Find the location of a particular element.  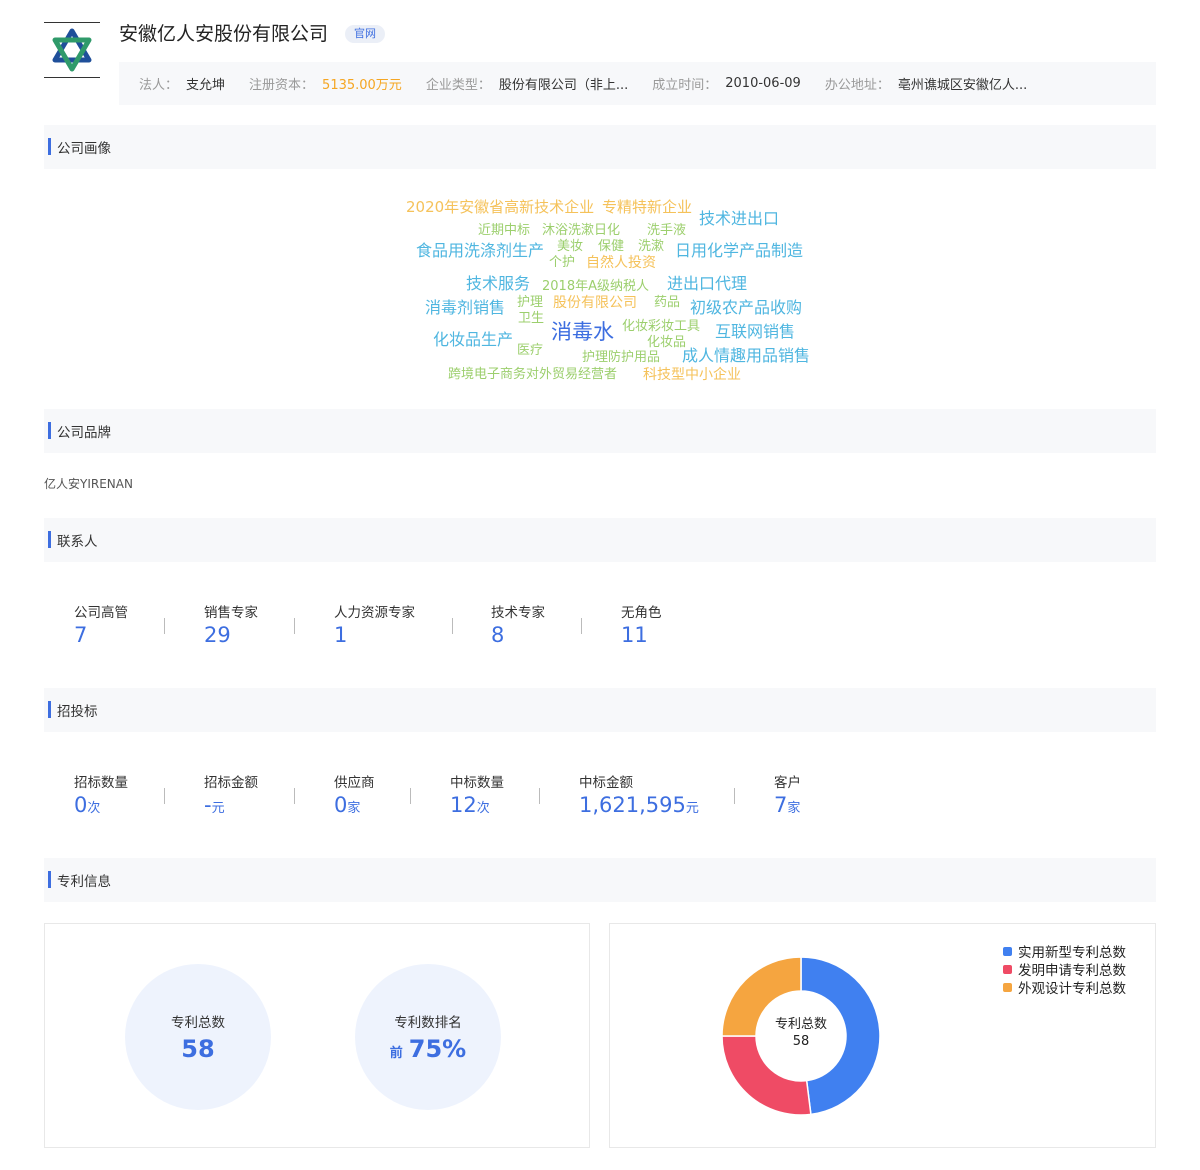

donut-center: 专利总数 58 is located at coordinates (801, 1031).